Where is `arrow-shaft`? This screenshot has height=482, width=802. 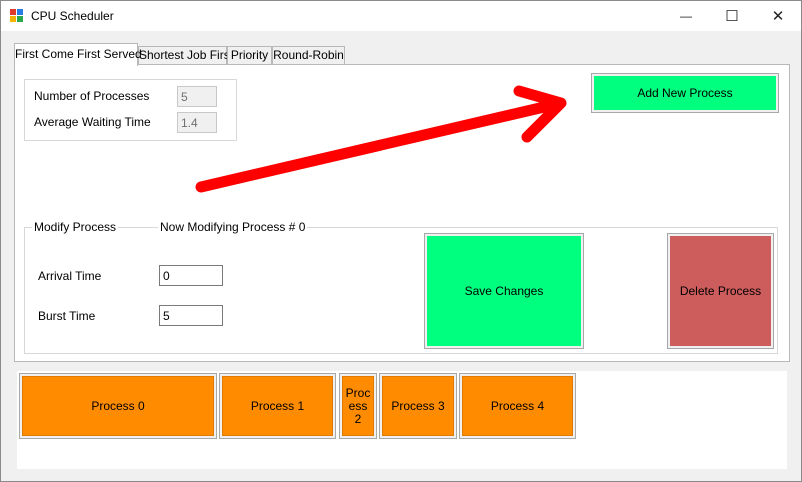 arrow-shaft is located at coordinates (379, 145).